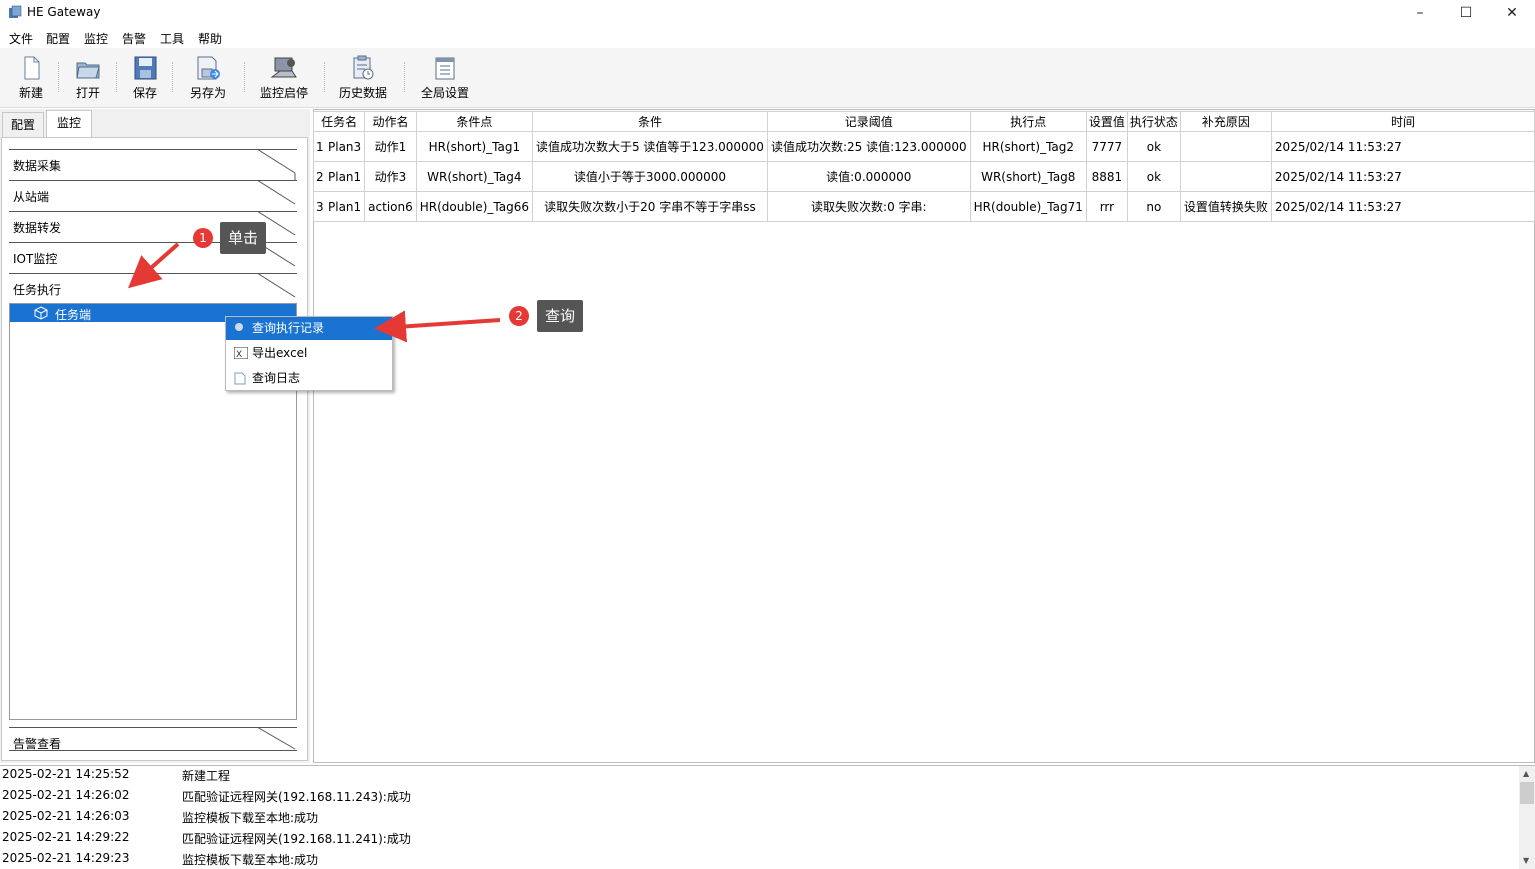 This screenshot has height=869, width=1535. What do you see at coordinates (1028, 121) in the screenshot?
I see `col-exec-point: 执行点` at bounding box center [1028, 121].